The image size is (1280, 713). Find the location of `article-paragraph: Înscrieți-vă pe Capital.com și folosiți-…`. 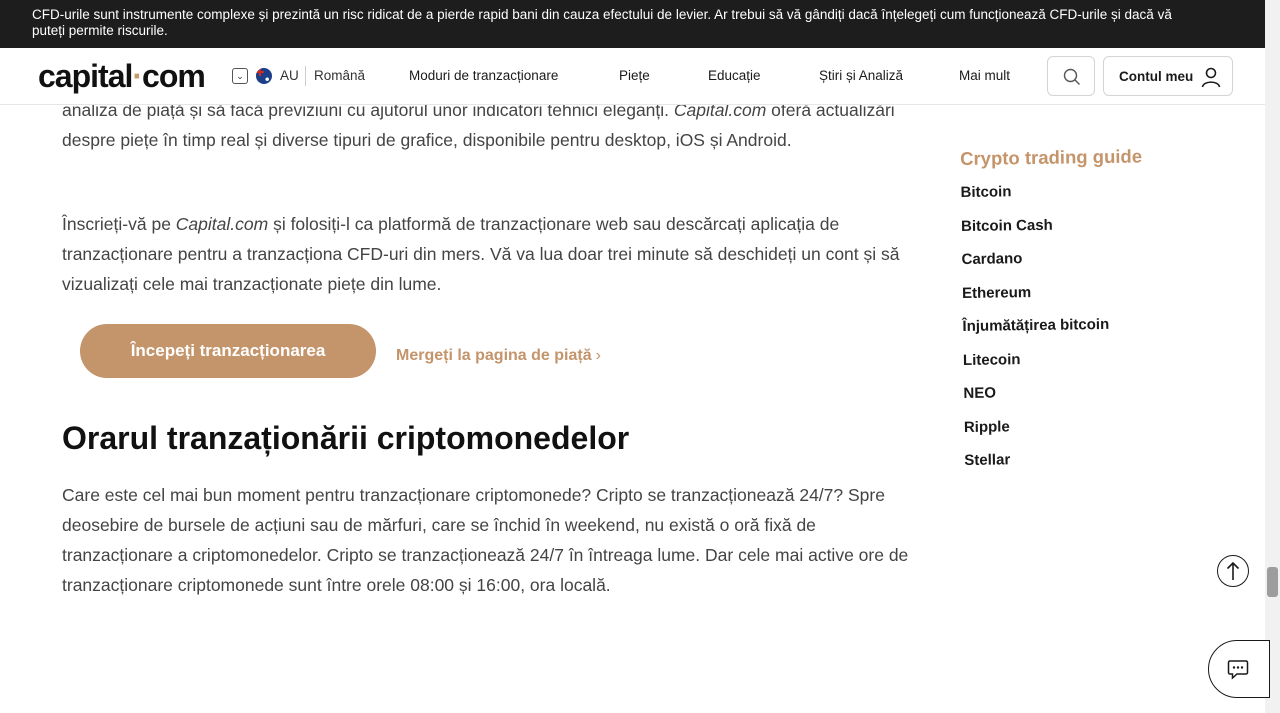

article-paragraph: Înscrieți-vă pe Capital.com și folosiți-… is located at coordinates (481, 254).